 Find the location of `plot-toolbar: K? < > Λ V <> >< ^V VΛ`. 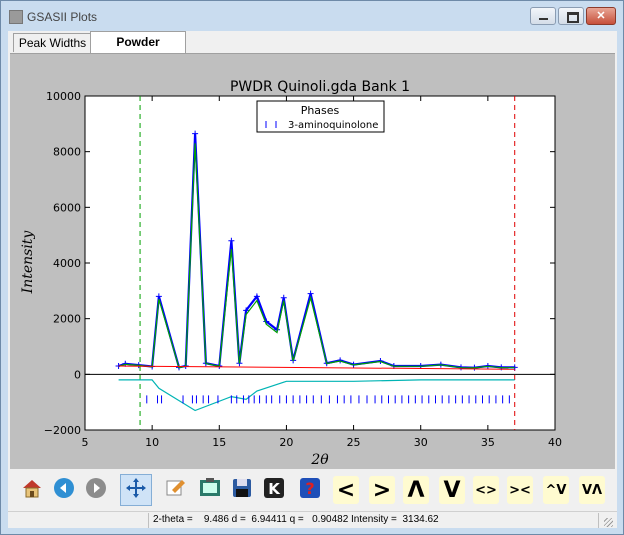

plot-toolbar: K? < > Λ V <> >< ^V VΛ is located at coordinates (312, 491).